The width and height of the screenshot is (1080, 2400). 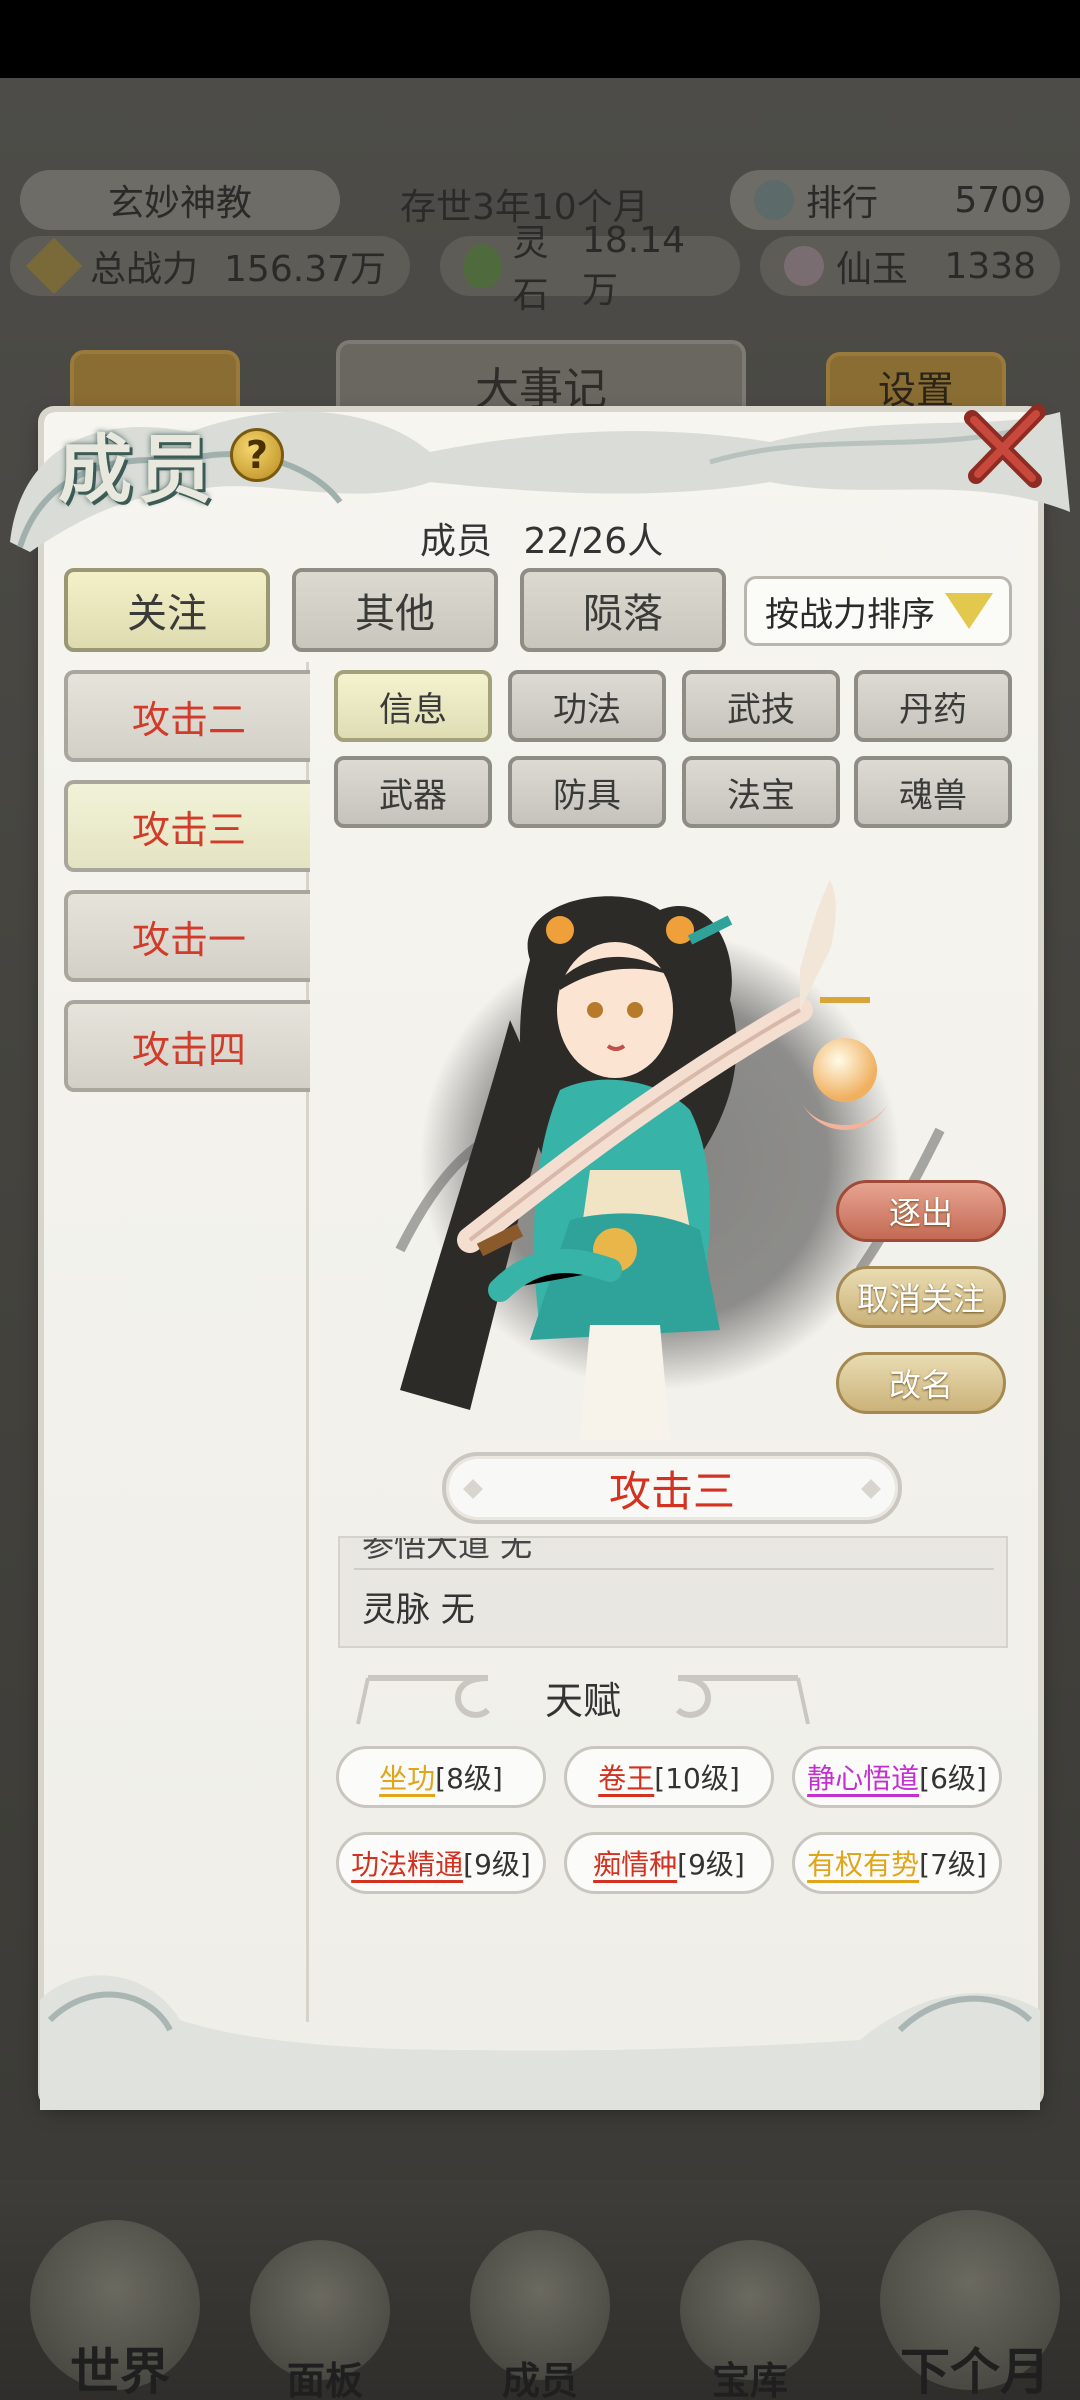 I want to click on character-name-plate: 攻击三, so click(x=672, y=1488).